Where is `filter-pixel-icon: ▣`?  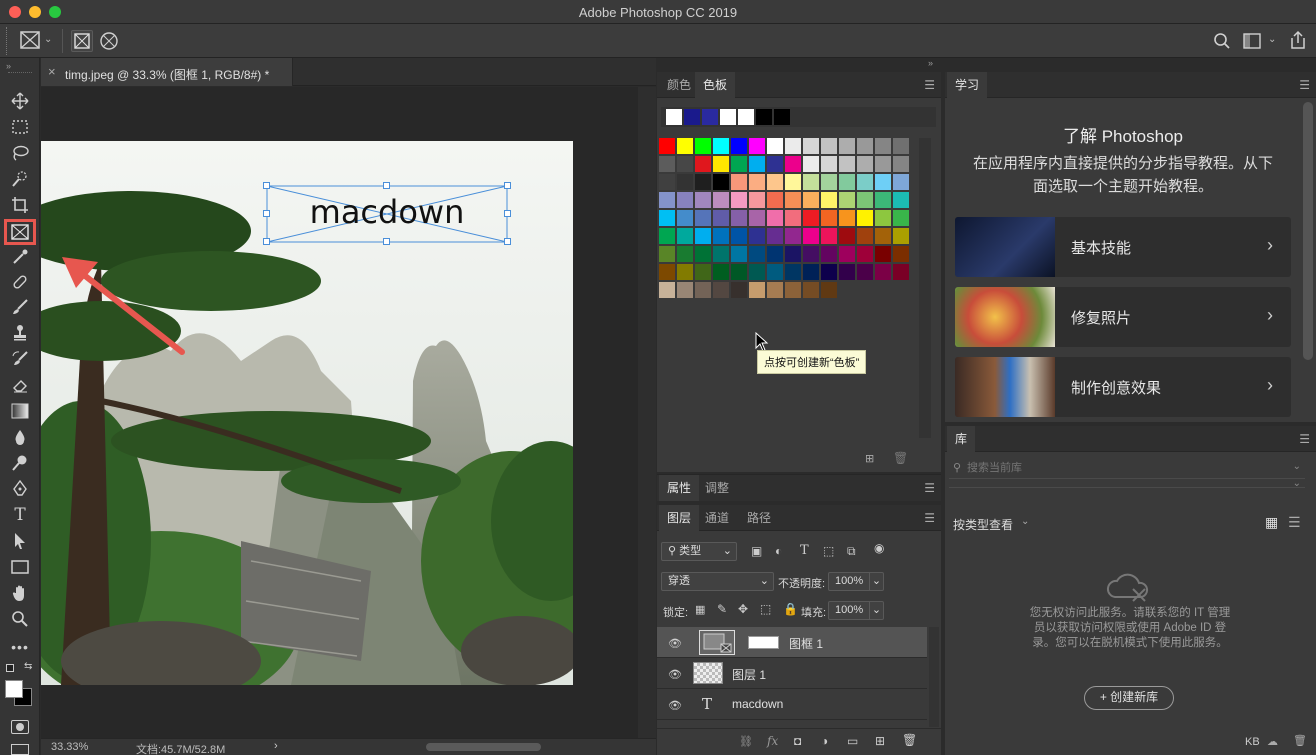
filter-pixel-icon: ▣ is located at coordinates (756, 551).